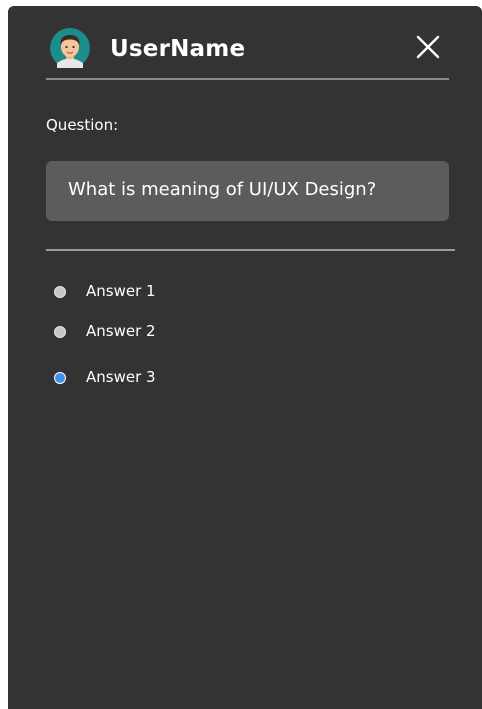 Image resolution: width=482 pixels, height=709 pixels. What do you see at coordinates (428, 47) in the screenshot?
I see `close-icon` at bounding box center [428, 47].